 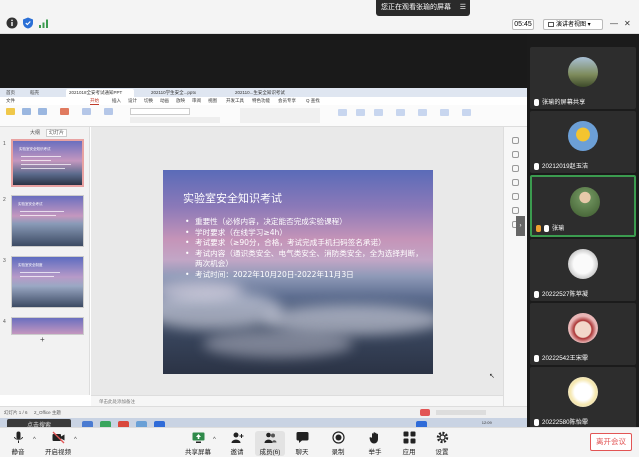 I want to click on invite-button: 邀请, so click(x=237, y=443).